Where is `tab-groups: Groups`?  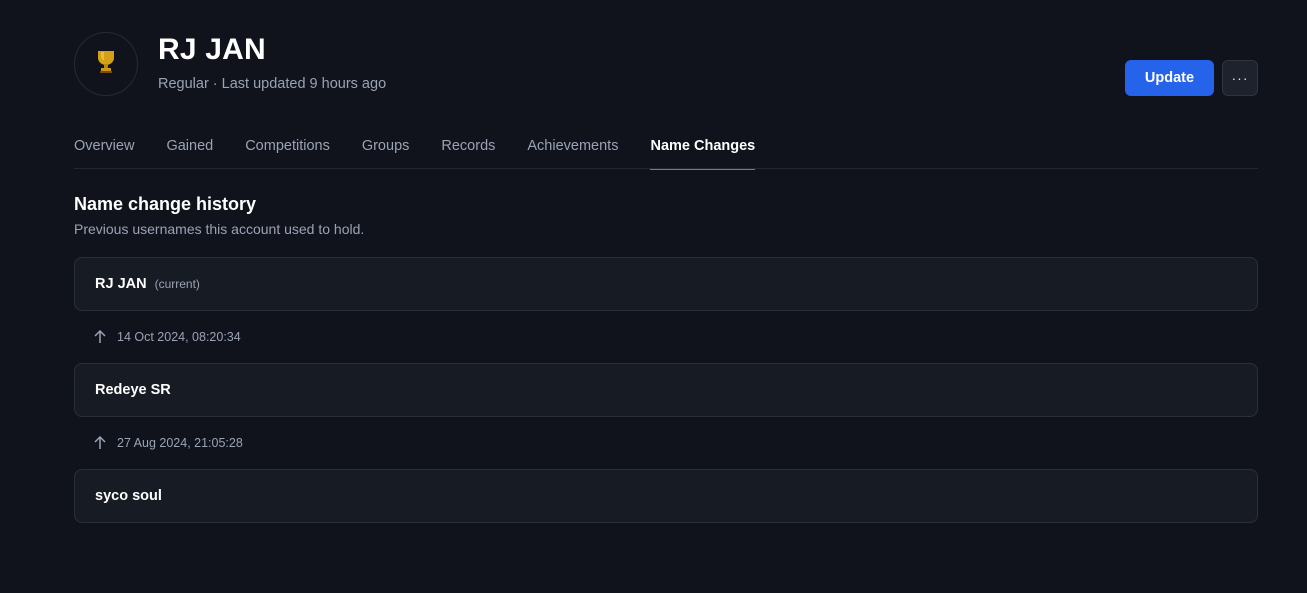
tab-groups: Groups is located at coordinates (386, 148).